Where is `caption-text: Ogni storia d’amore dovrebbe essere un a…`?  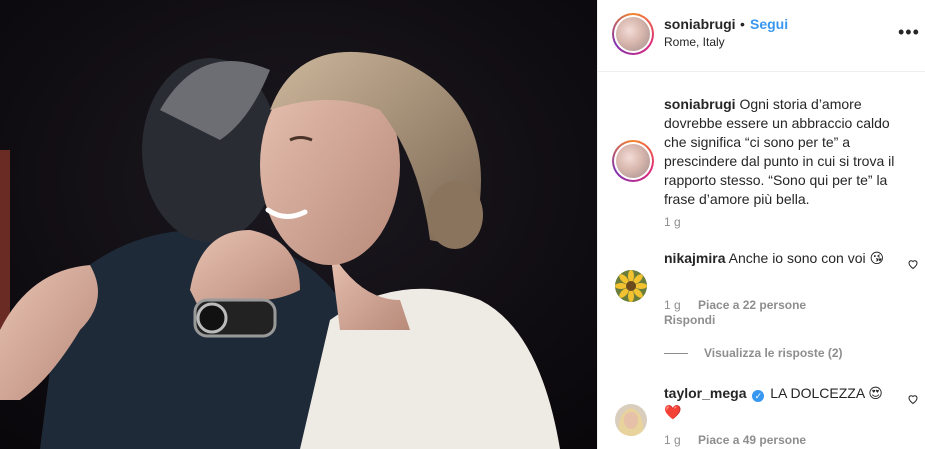 caption-text: Ogni storia d’amore dovrebbe essere un a… is located at coordinates (779, 151).